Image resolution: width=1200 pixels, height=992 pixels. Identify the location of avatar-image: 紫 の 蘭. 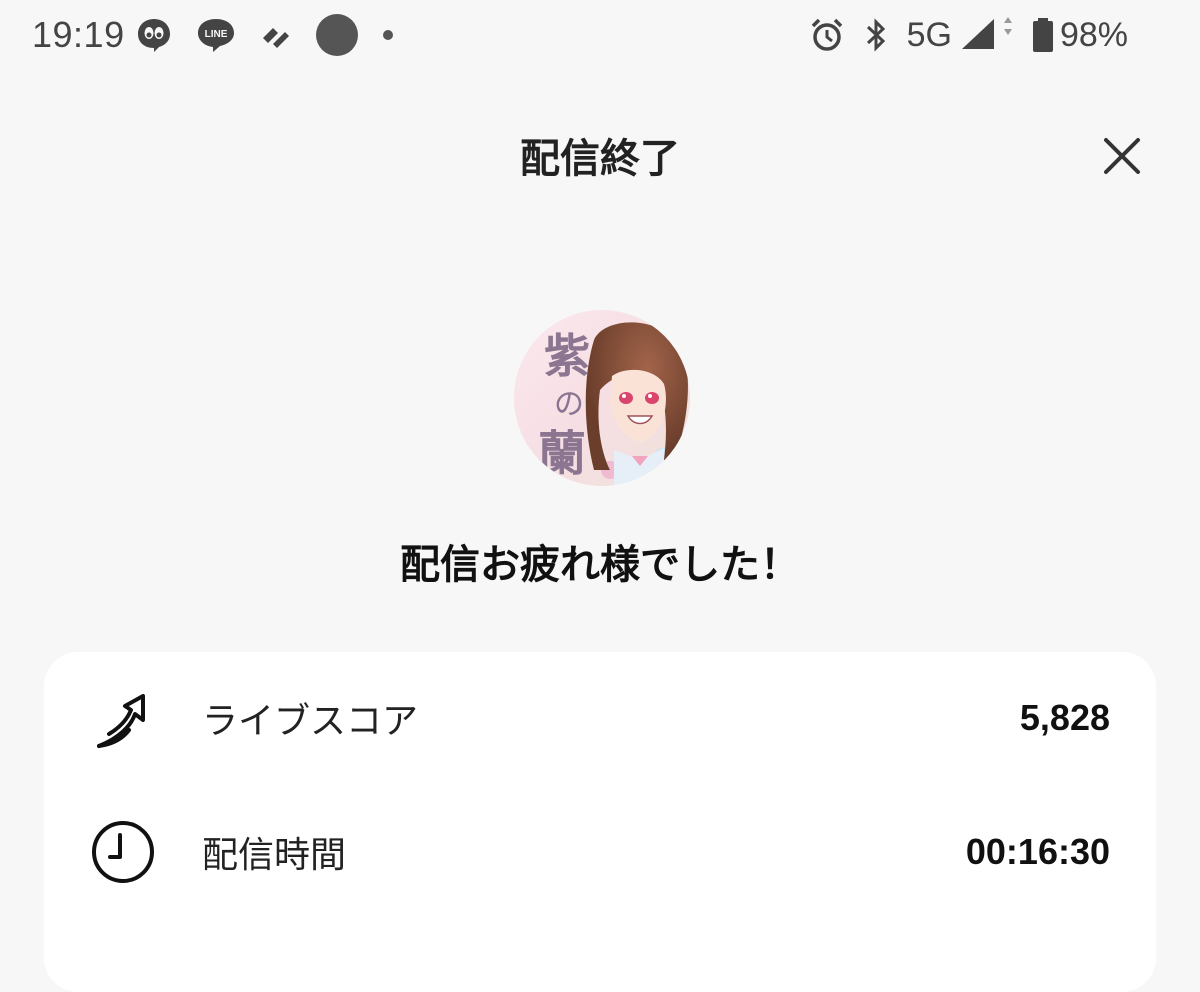
(602, 398).